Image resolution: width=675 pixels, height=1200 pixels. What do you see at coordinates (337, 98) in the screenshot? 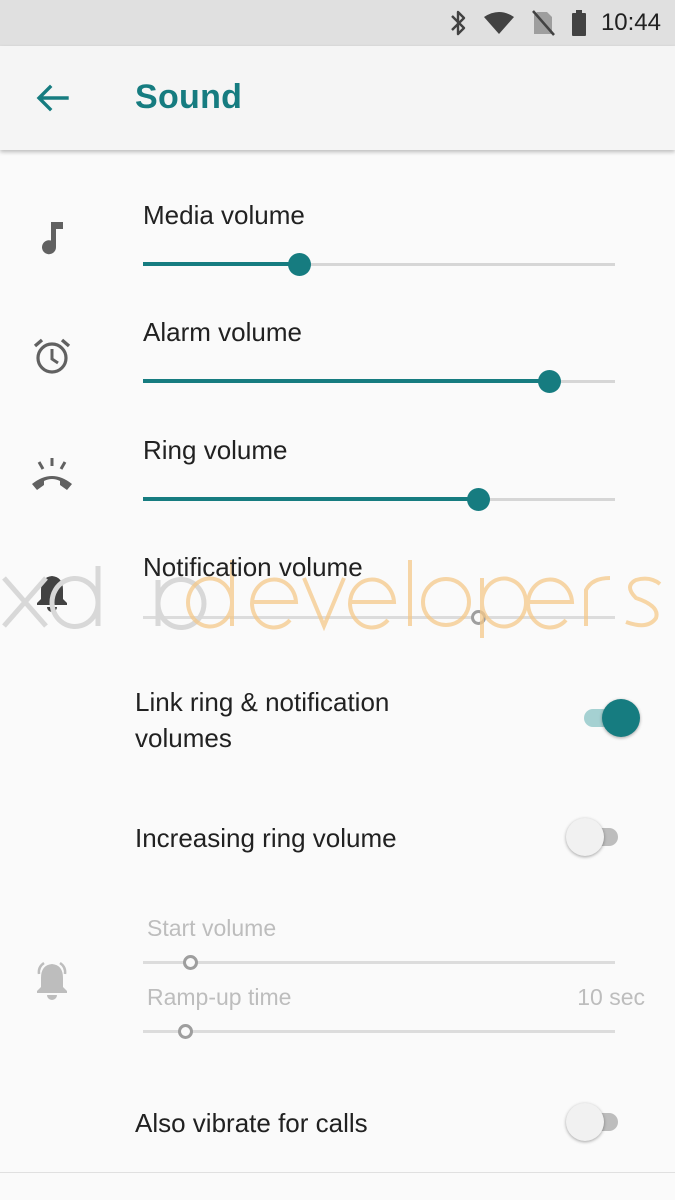
I see `app-bar: Sound` at bounding box center [337, 98].